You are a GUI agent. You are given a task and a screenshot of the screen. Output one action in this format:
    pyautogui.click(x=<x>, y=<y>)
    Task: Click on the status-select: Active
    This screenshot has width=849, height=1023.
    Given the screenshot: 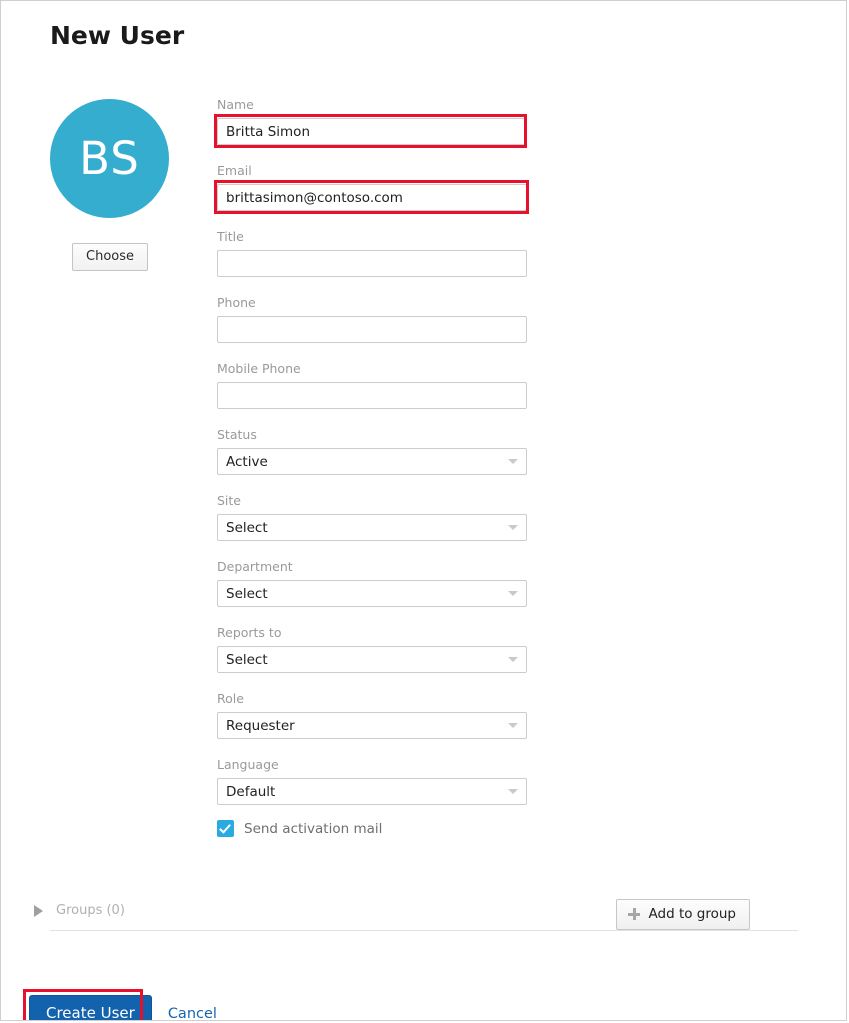 What is the action you would take?
    pyautogui.click(x=372, y=461)
    